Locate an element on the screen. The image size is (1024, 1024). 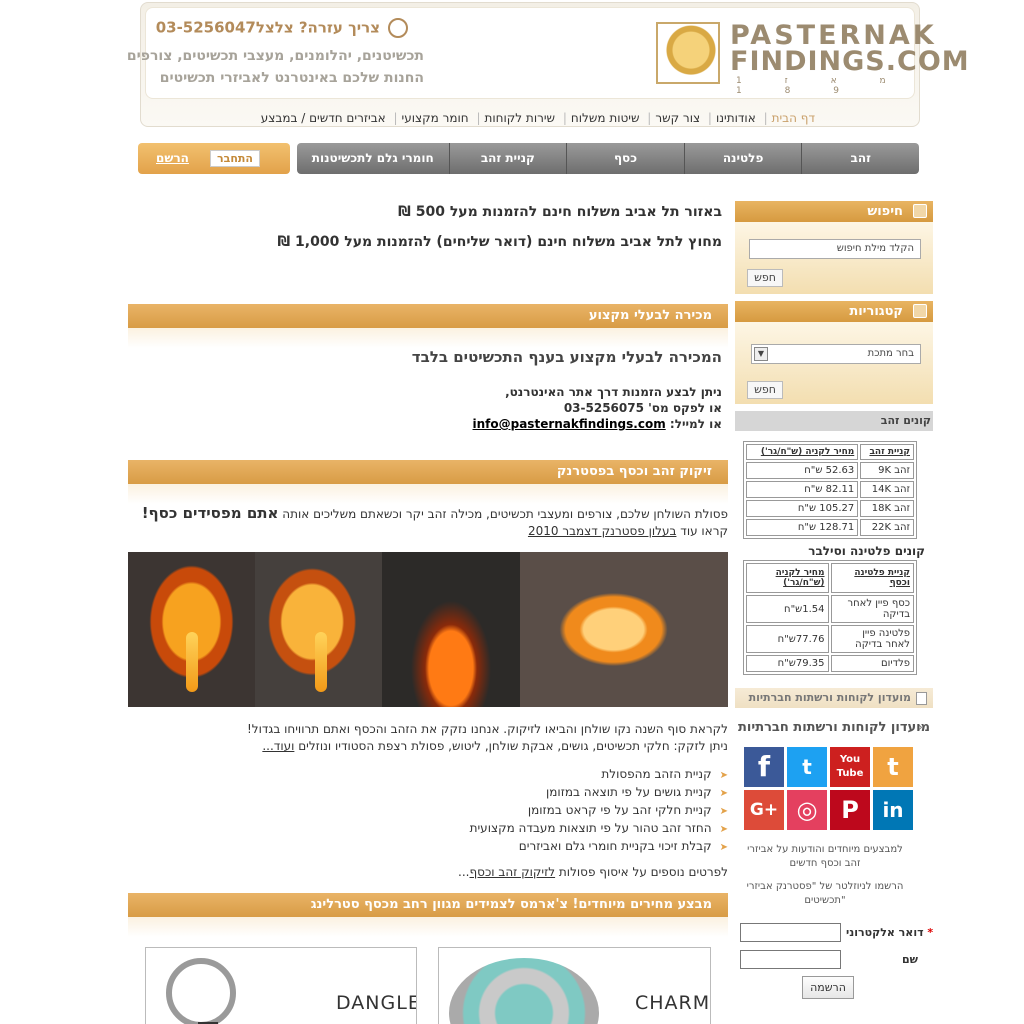
nav-new-items: אביזרים חדשים / במבצע is located at coordinates (323, 118).